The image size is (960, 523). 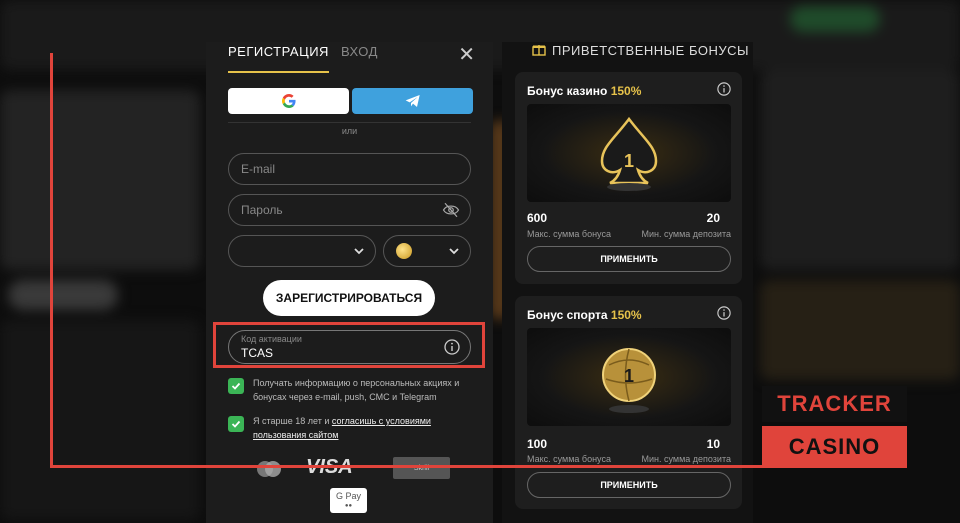 I want to click on promo-highlight-box, so click(x=349, y=345).